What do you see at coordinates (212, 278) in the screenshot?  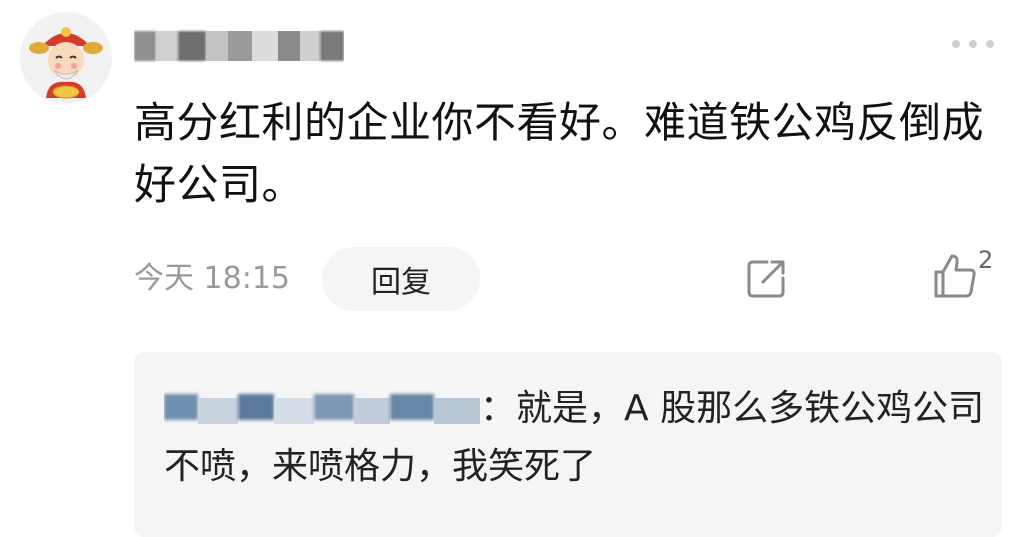 I see `comment-timestamp: 今天 18:15` at bounding box center [212, 278].